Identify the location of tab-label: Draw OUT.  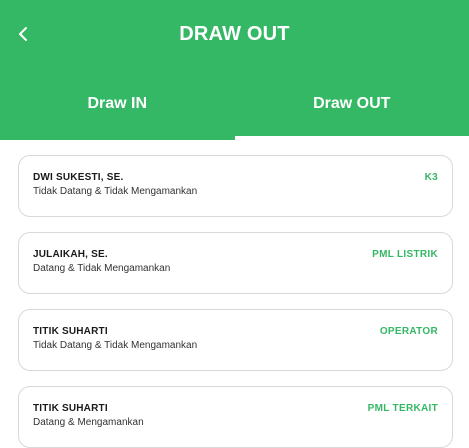
(352, 103).